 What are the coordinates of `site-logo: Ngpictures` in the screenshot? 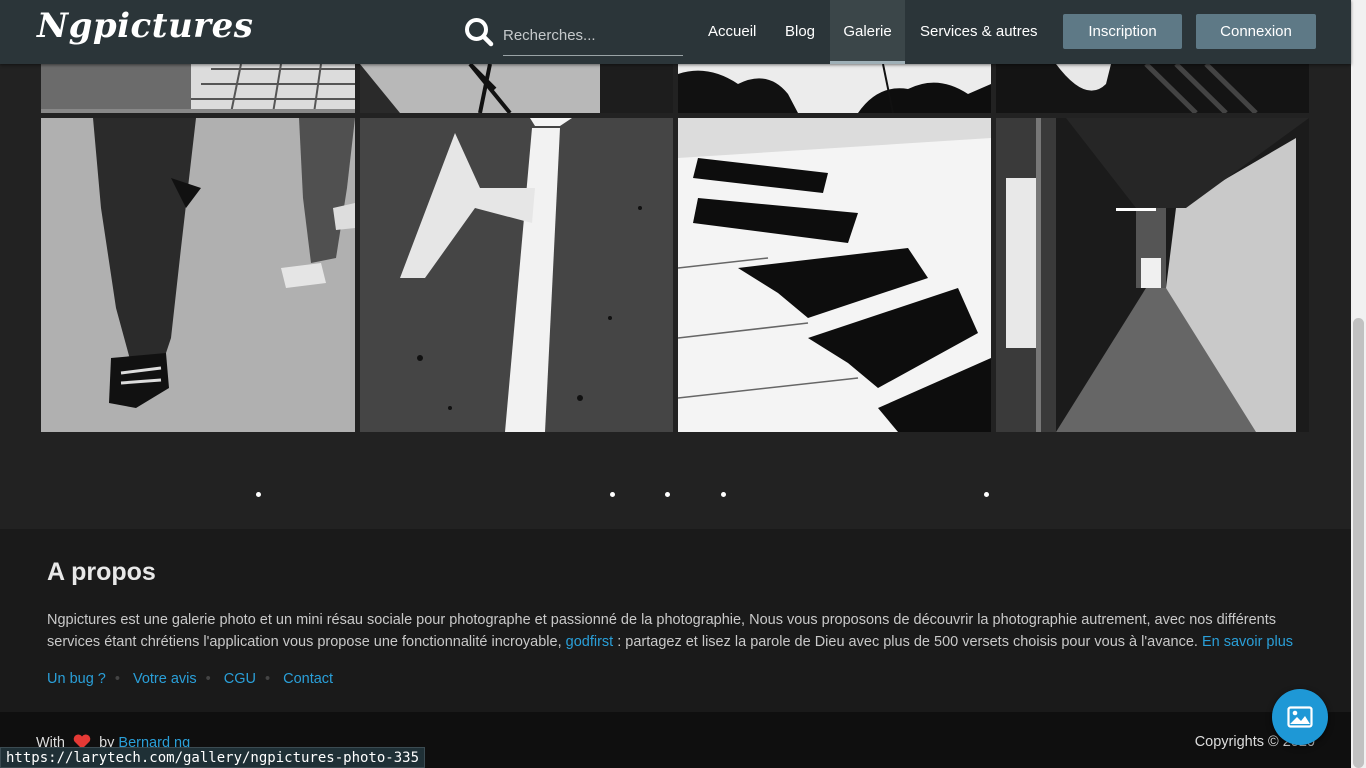 It's located at (145, 26).